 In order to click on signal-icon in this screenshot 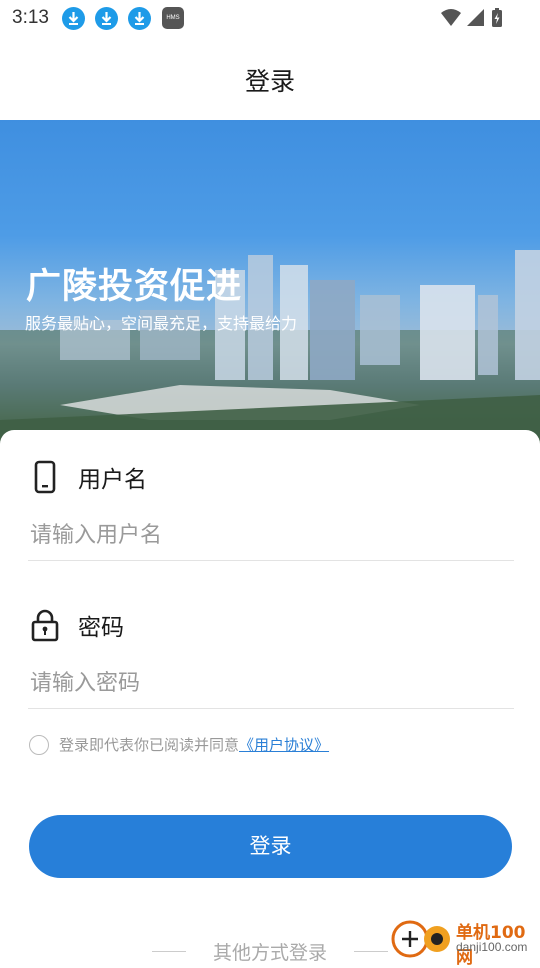, I will do `click(475, 17)`.